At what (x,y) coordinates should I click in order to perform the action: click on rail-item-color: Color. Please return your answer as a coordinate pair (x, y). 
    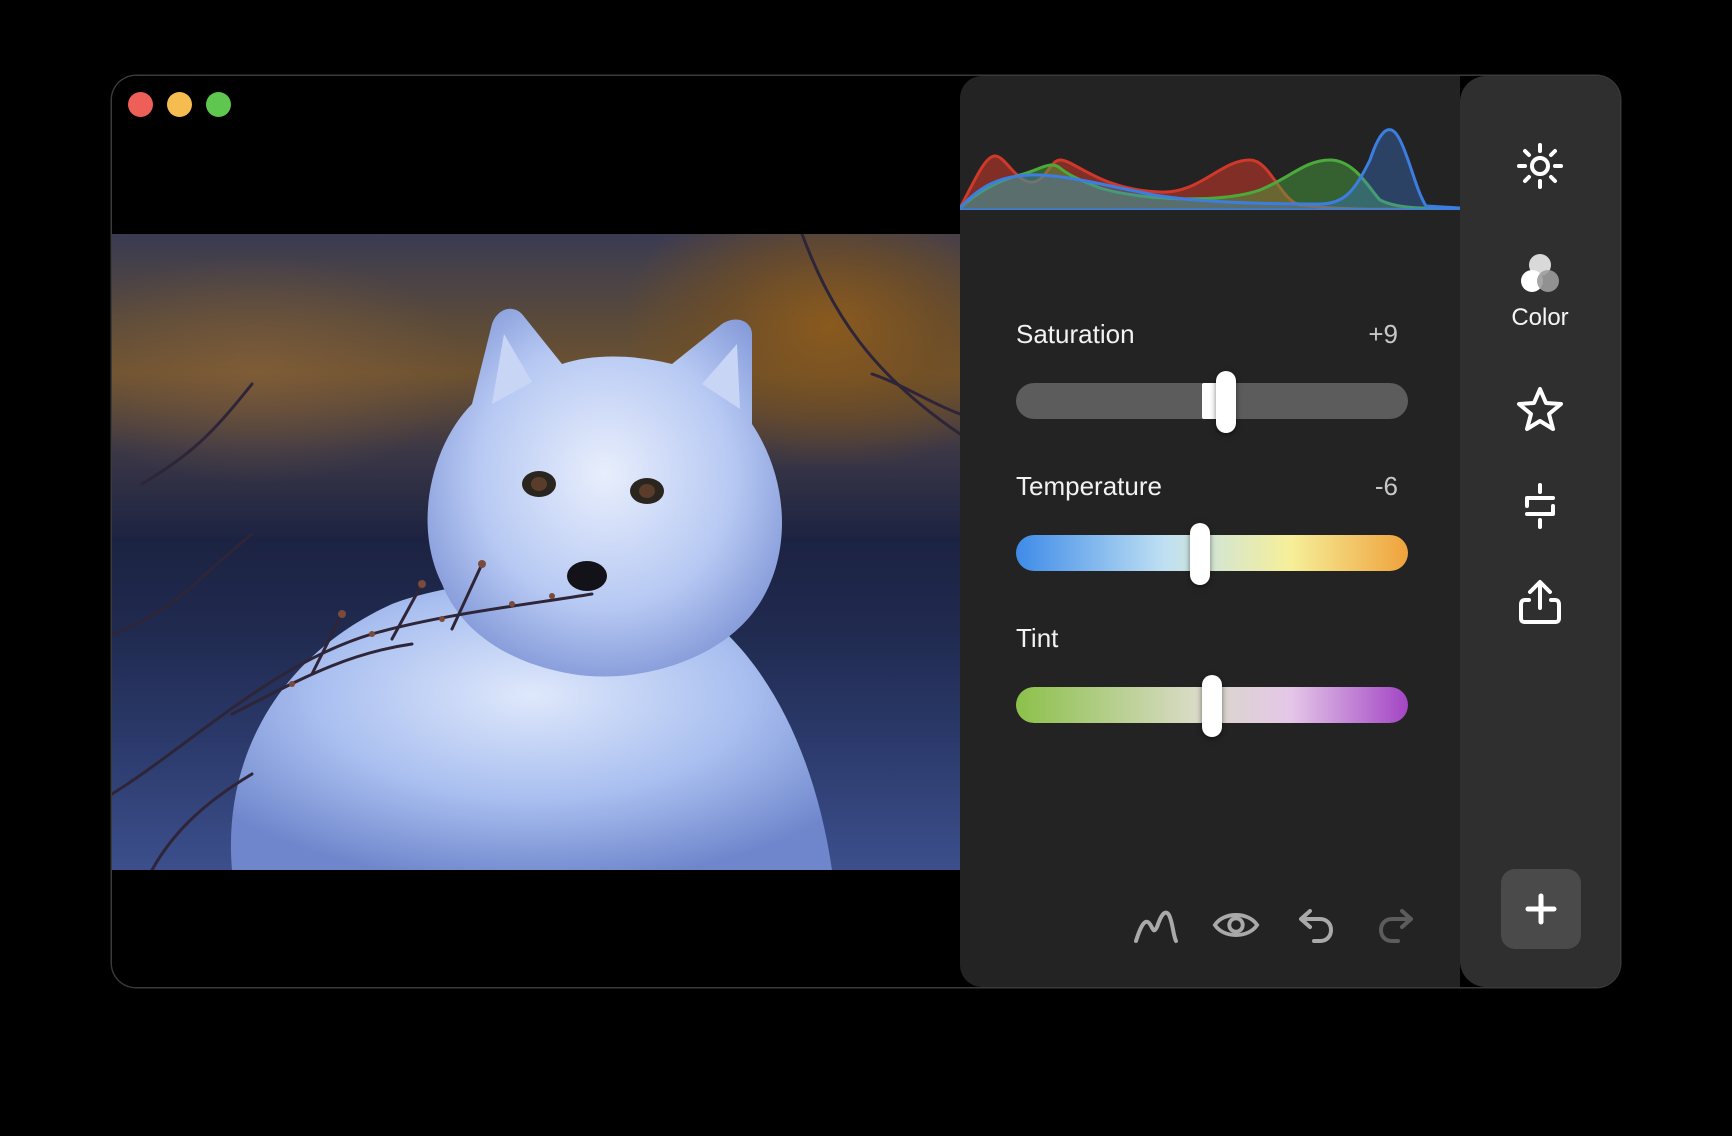
    Looking at the image, I should click on (1540, 292).